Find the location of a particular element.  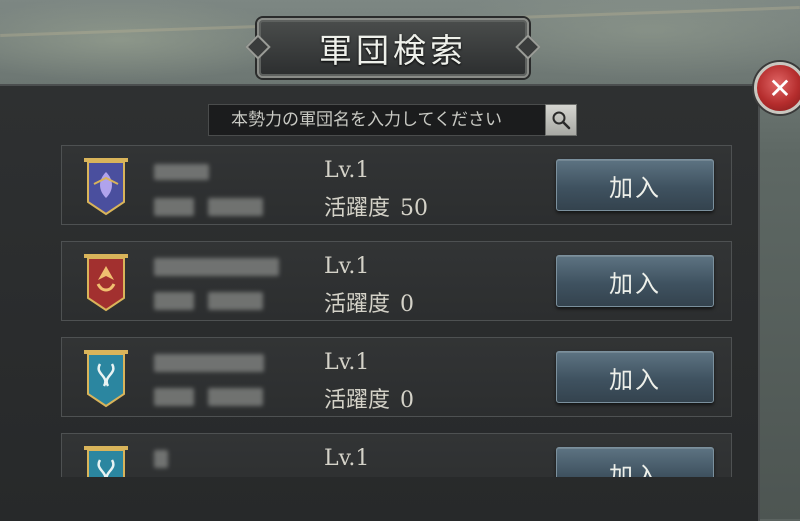

legion-row: Lv.1 活躍度 50 加入 is located at coordinates (396, 185).